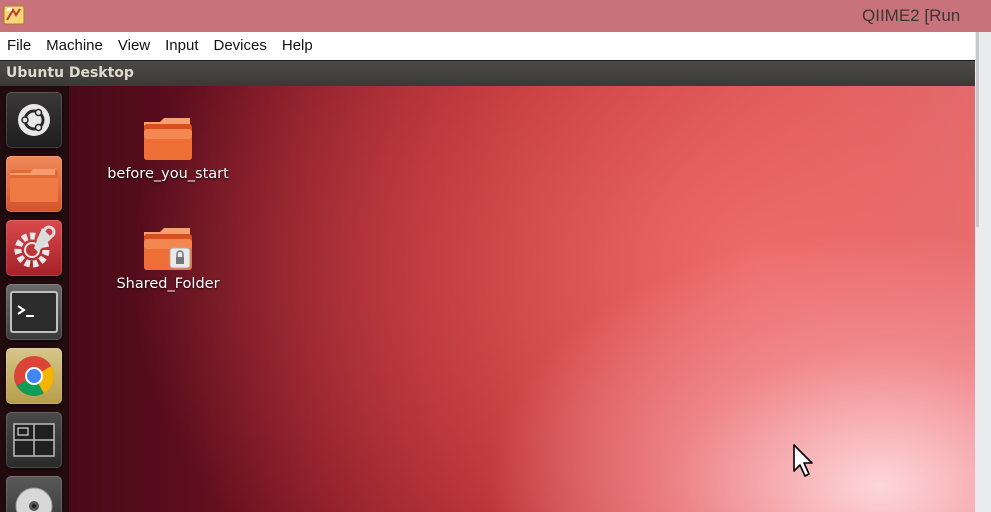  Describe the element at coordinates (134, 46) in the screenshot. I see `menu-view: View` at that location.